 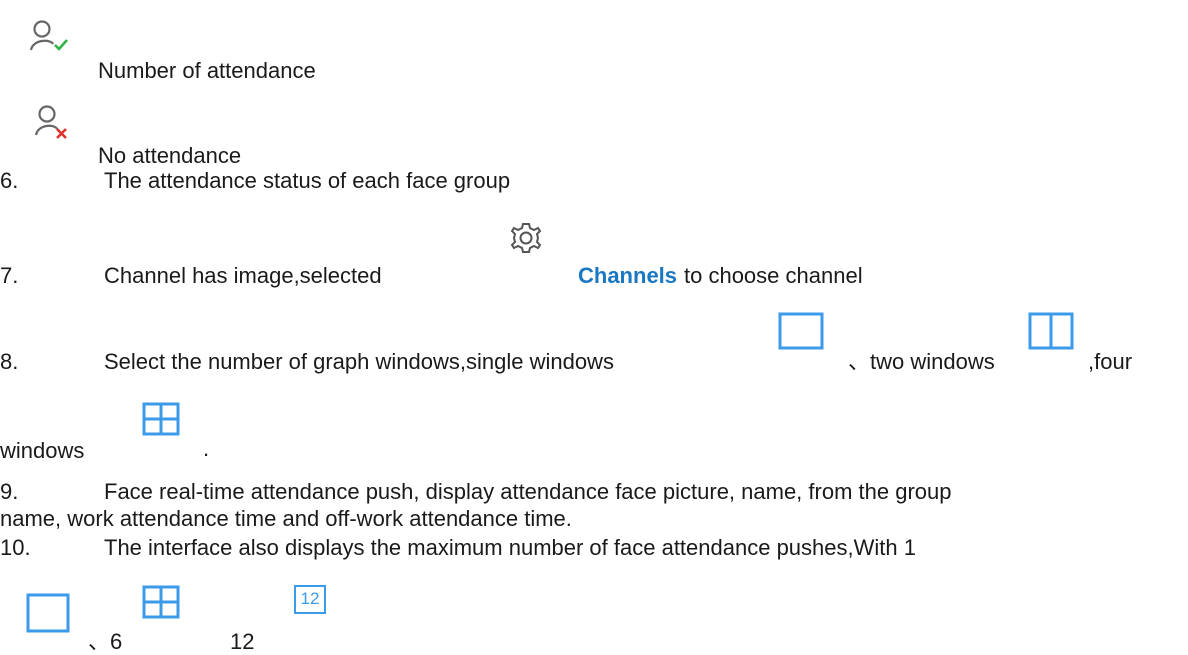 I want to click on item8-number: 8., so click(x=9, y=361).